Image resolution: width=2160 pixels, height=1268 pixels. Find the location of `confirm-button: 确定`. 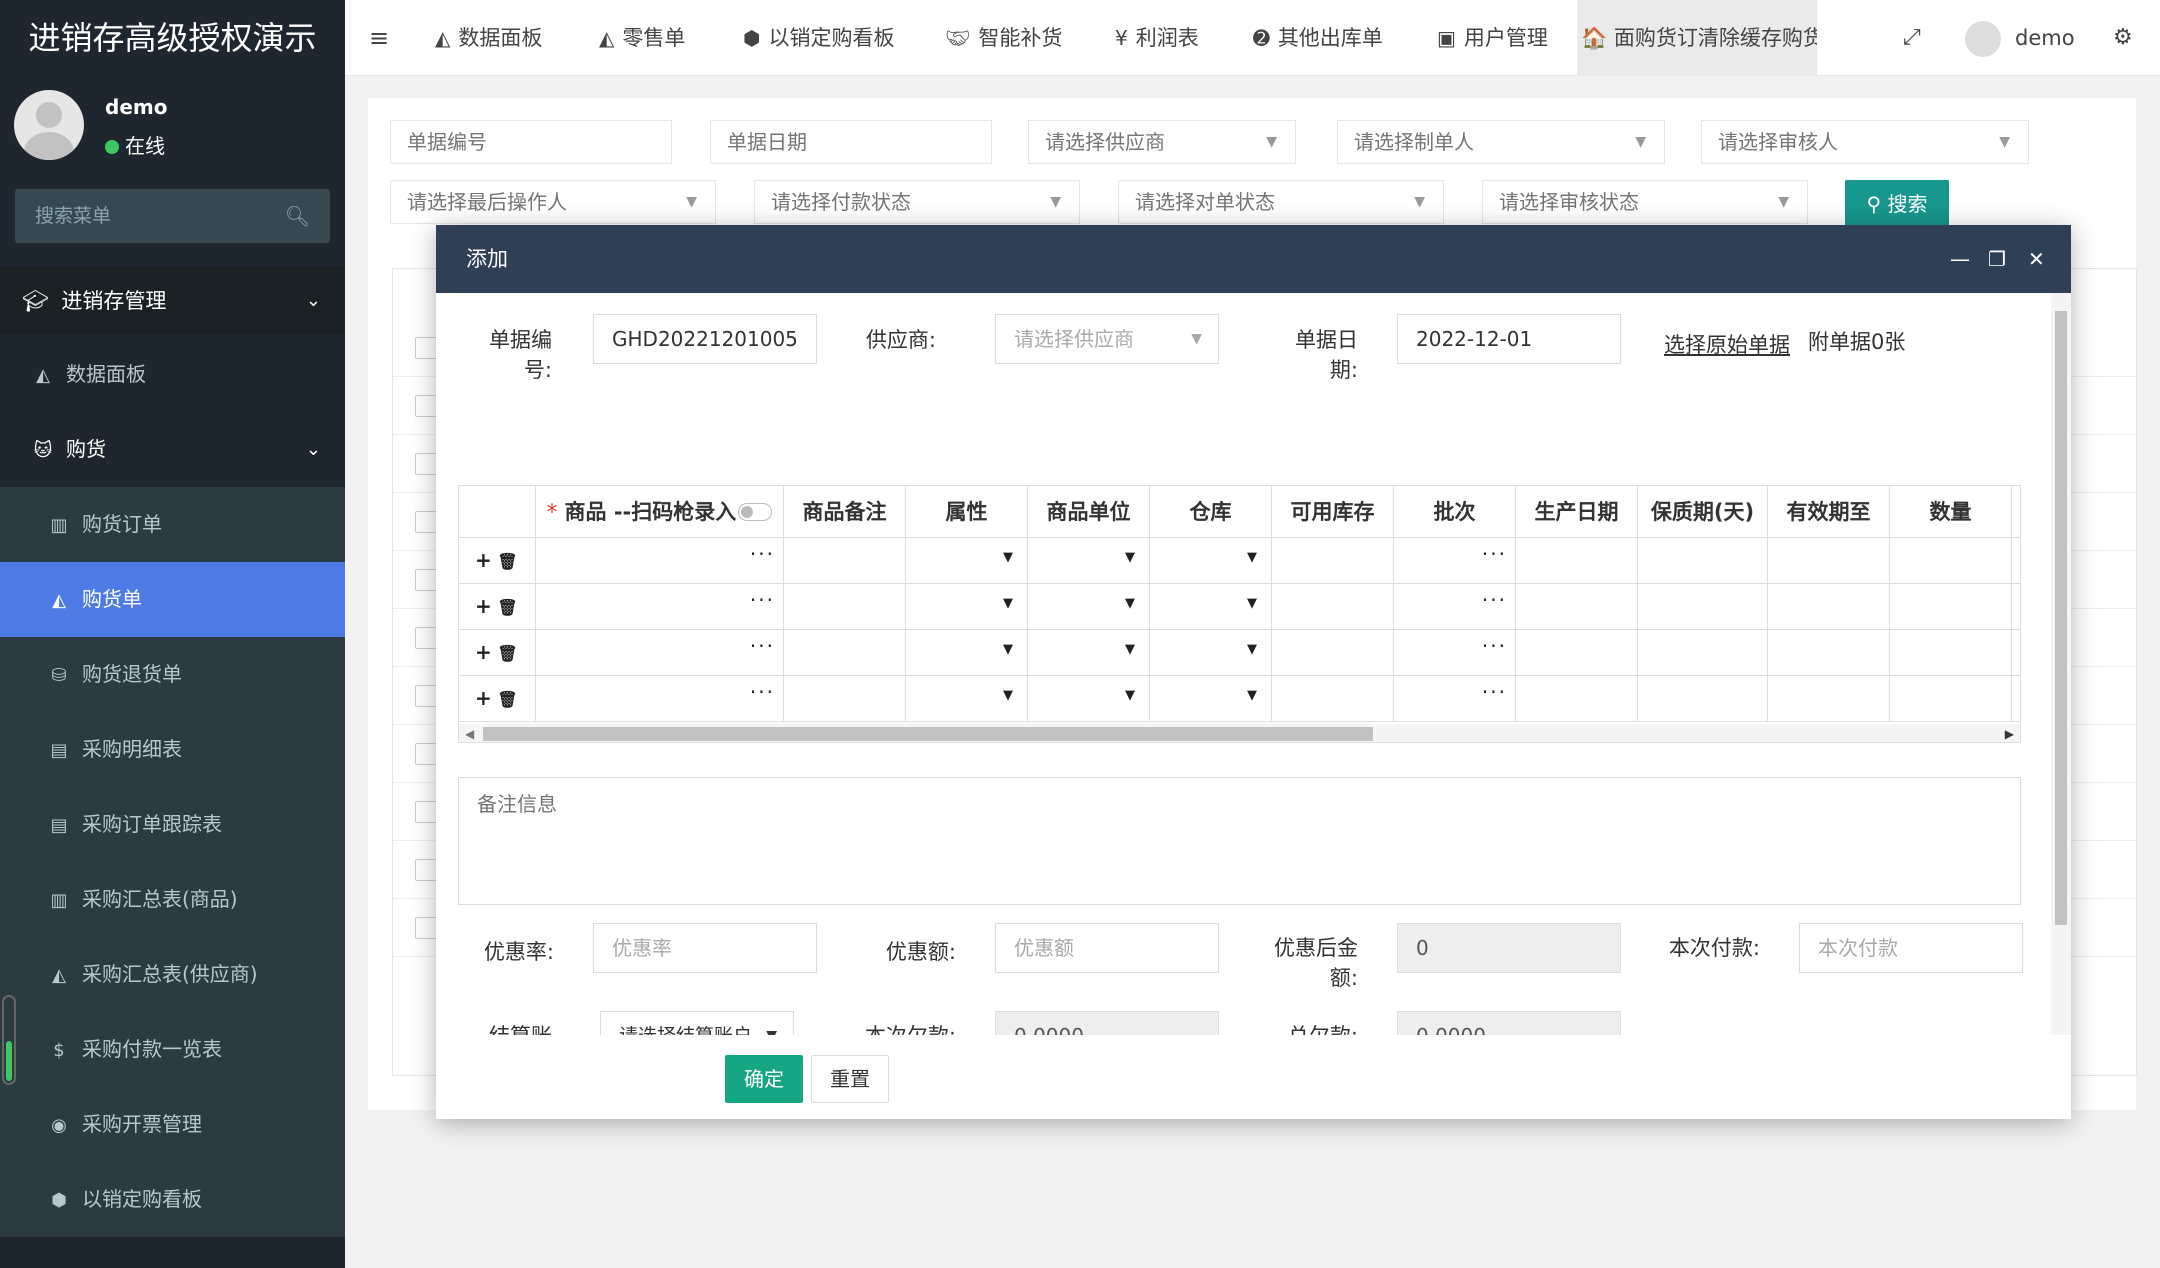

confirm-button: 确定 is located at coordinates (764, 1079).